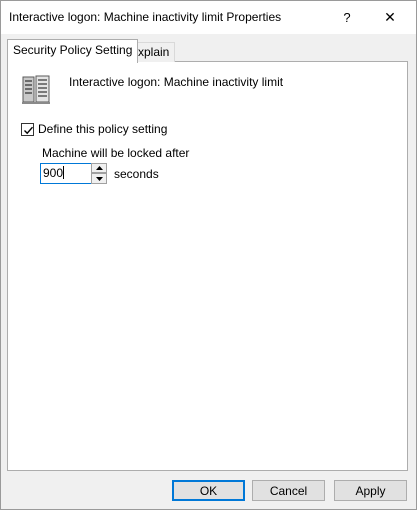  What do you see at coordinates (370, 490) in the screenshot?
I see `apply-button: Apply` at bounding box center [370, 490].